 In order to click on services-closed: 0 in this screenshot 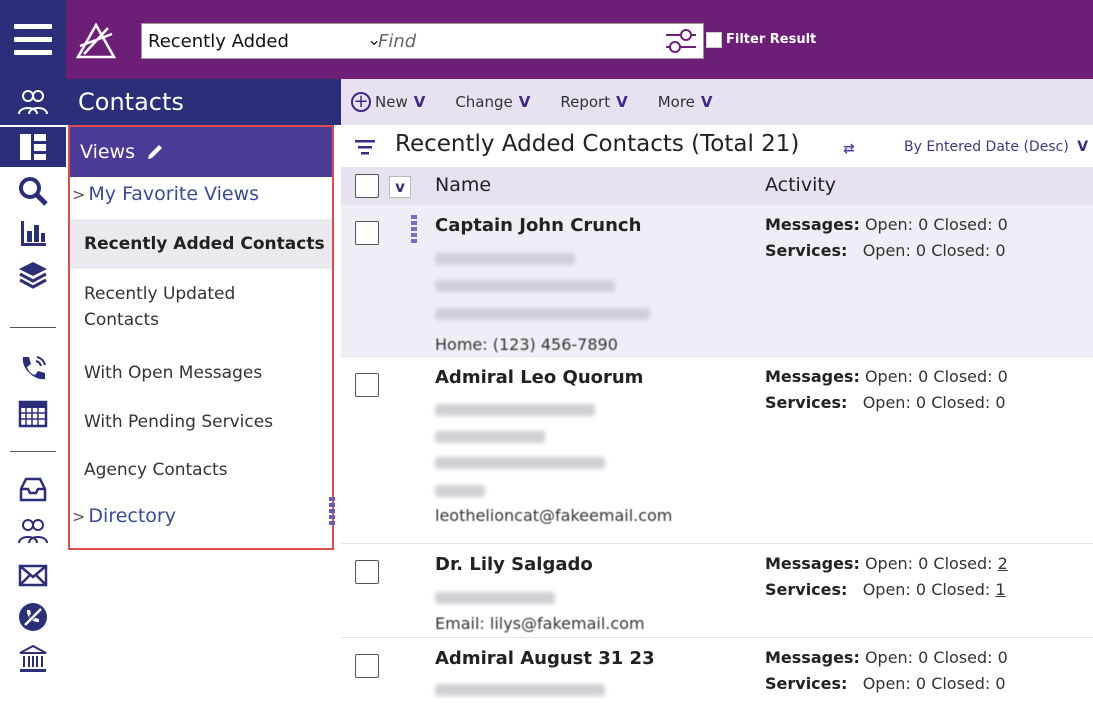, I will do `click(1000, 683)`.